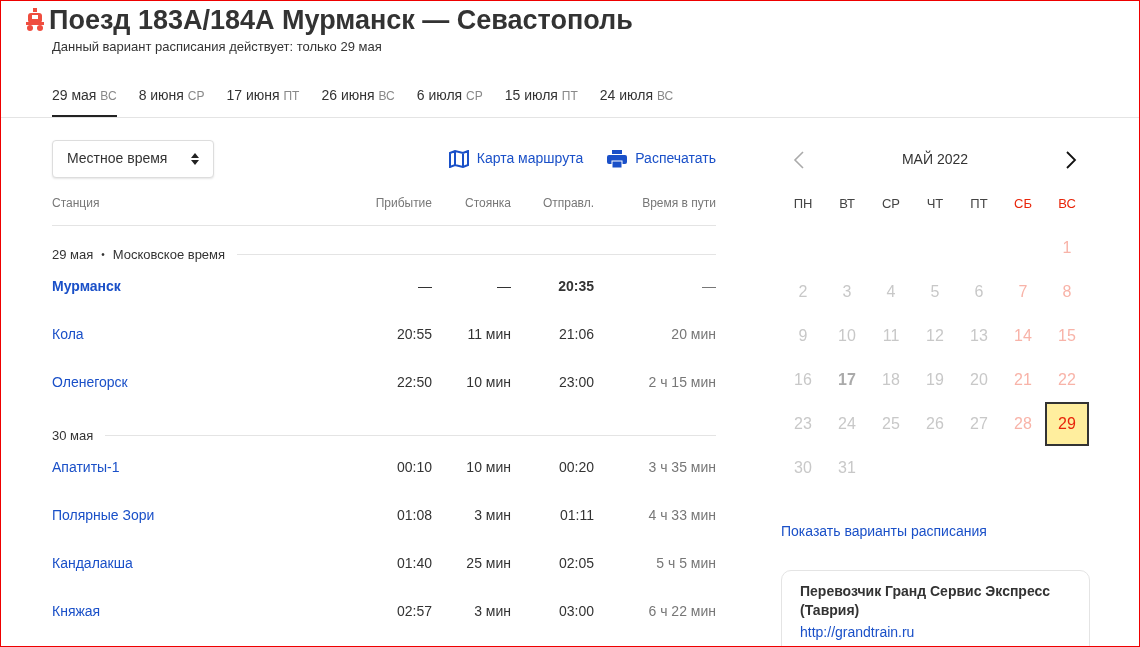 The height and width of the screenshot is (647, 1140). What do you see at coordinates (576, 286) in the screenshot?
I see `departure-time: 20:35` at bounding box center [576, 286].